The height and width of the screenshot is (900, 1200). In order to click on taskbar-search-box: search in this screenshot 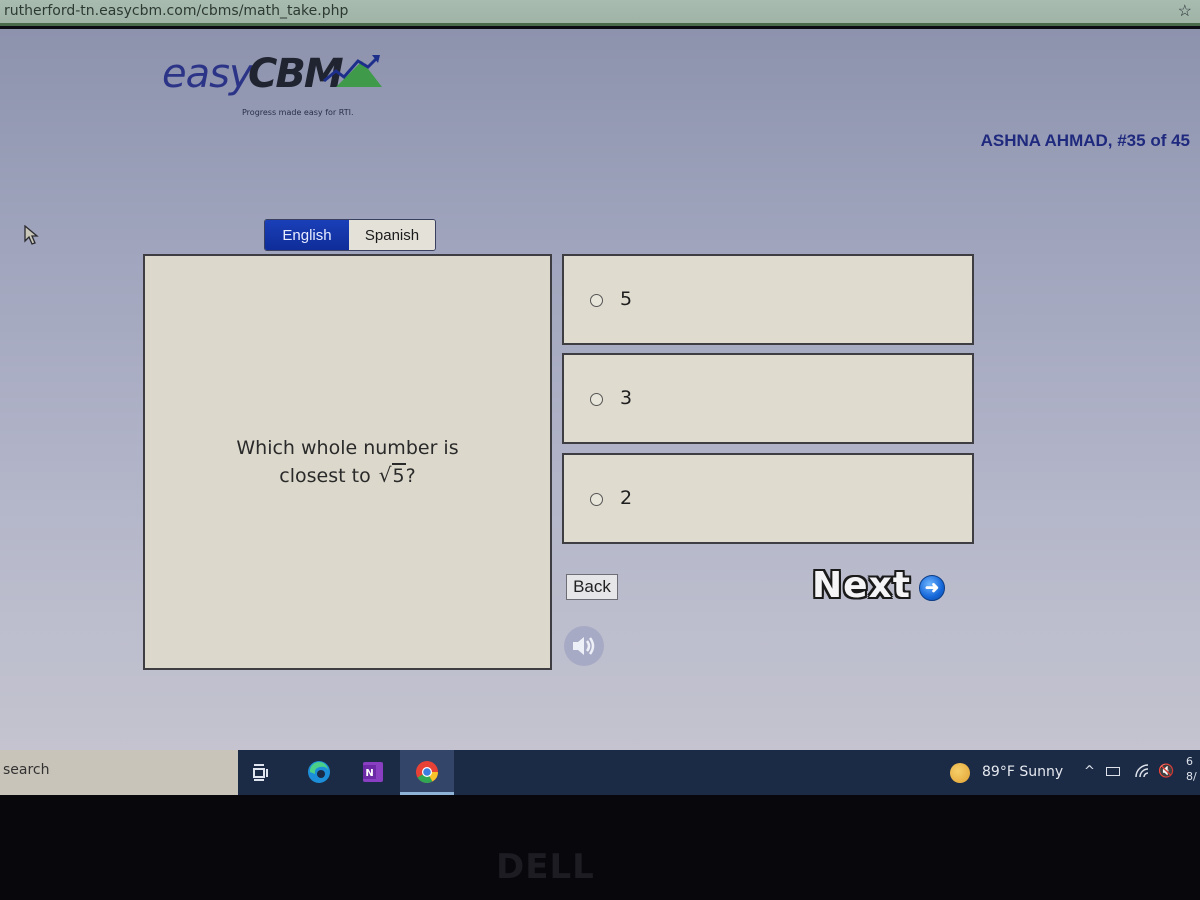, I will do `click(119, 772)`.